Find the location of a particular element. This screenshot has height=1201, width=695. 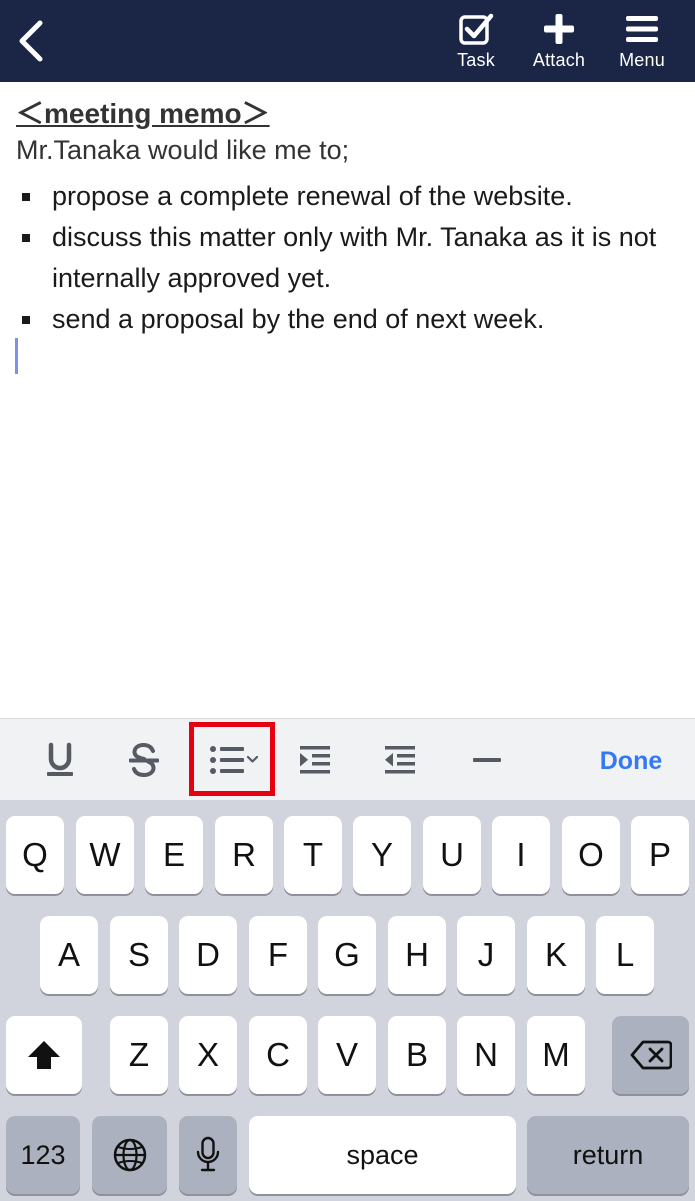

key-z: Z is located at coordinates (139, 1055).